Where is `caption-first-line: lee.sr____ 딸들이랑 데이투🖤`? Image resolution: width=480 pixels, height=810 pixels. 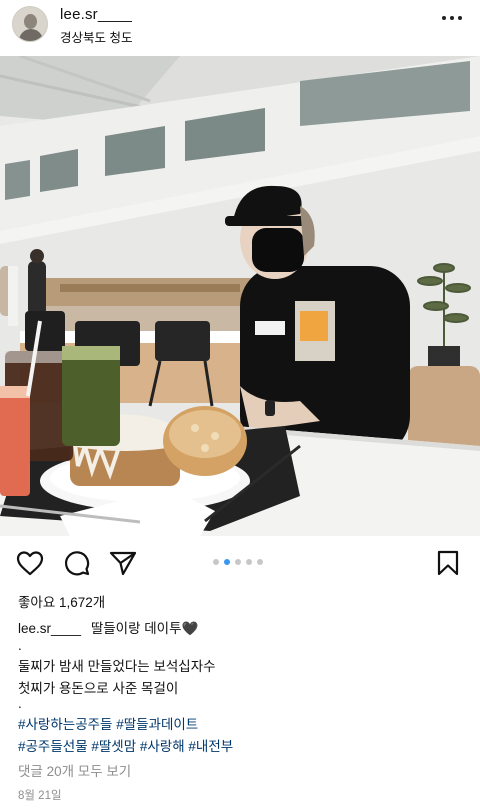
caption-first-line: lee.sr____ 딸들이랑 데이투🖤 is located at coordinates (108, 627).